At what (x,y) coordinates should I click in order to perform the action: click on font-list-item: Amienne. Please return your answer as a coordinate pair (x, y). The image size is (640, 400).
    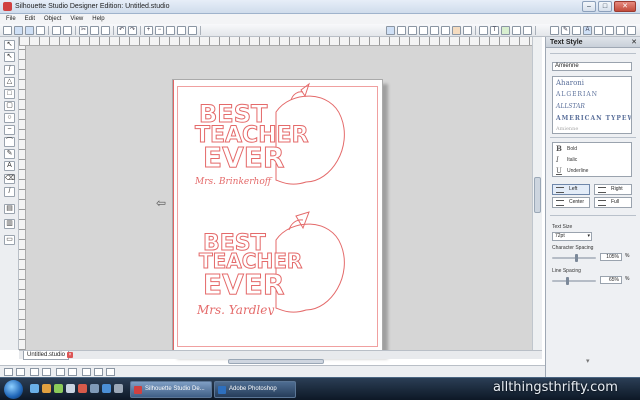
    Looking at the image, I should click on (592, 129).